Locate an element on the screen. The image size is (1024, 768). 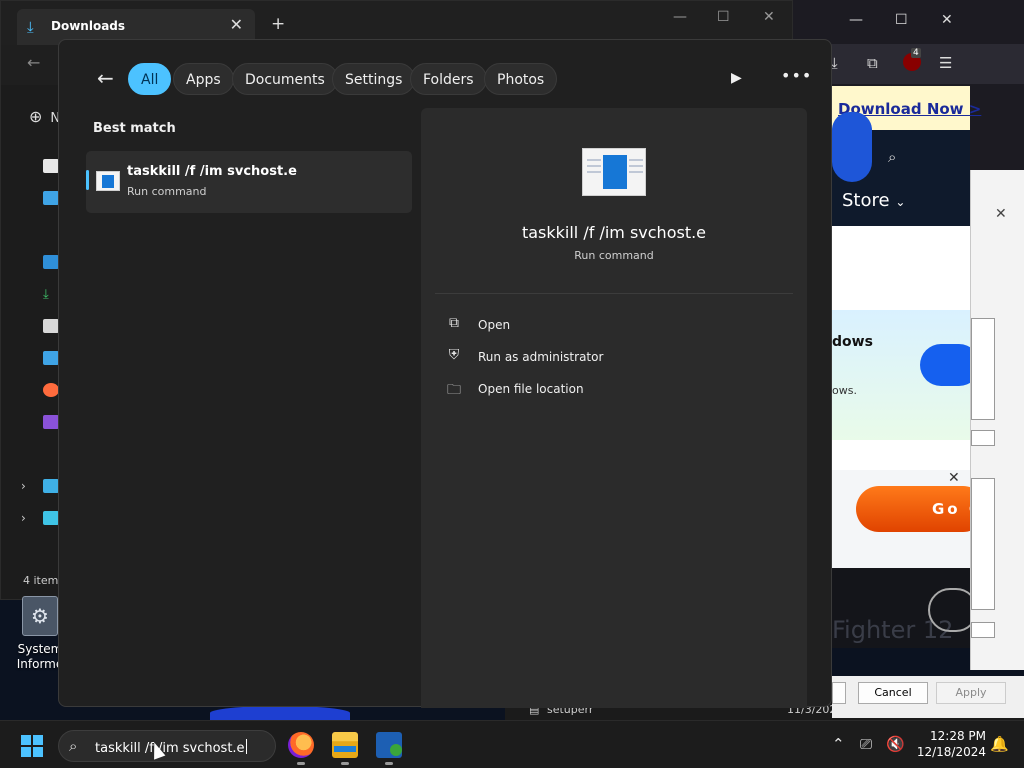
desktop-icon-label: System is located at coordinates (40, 649).